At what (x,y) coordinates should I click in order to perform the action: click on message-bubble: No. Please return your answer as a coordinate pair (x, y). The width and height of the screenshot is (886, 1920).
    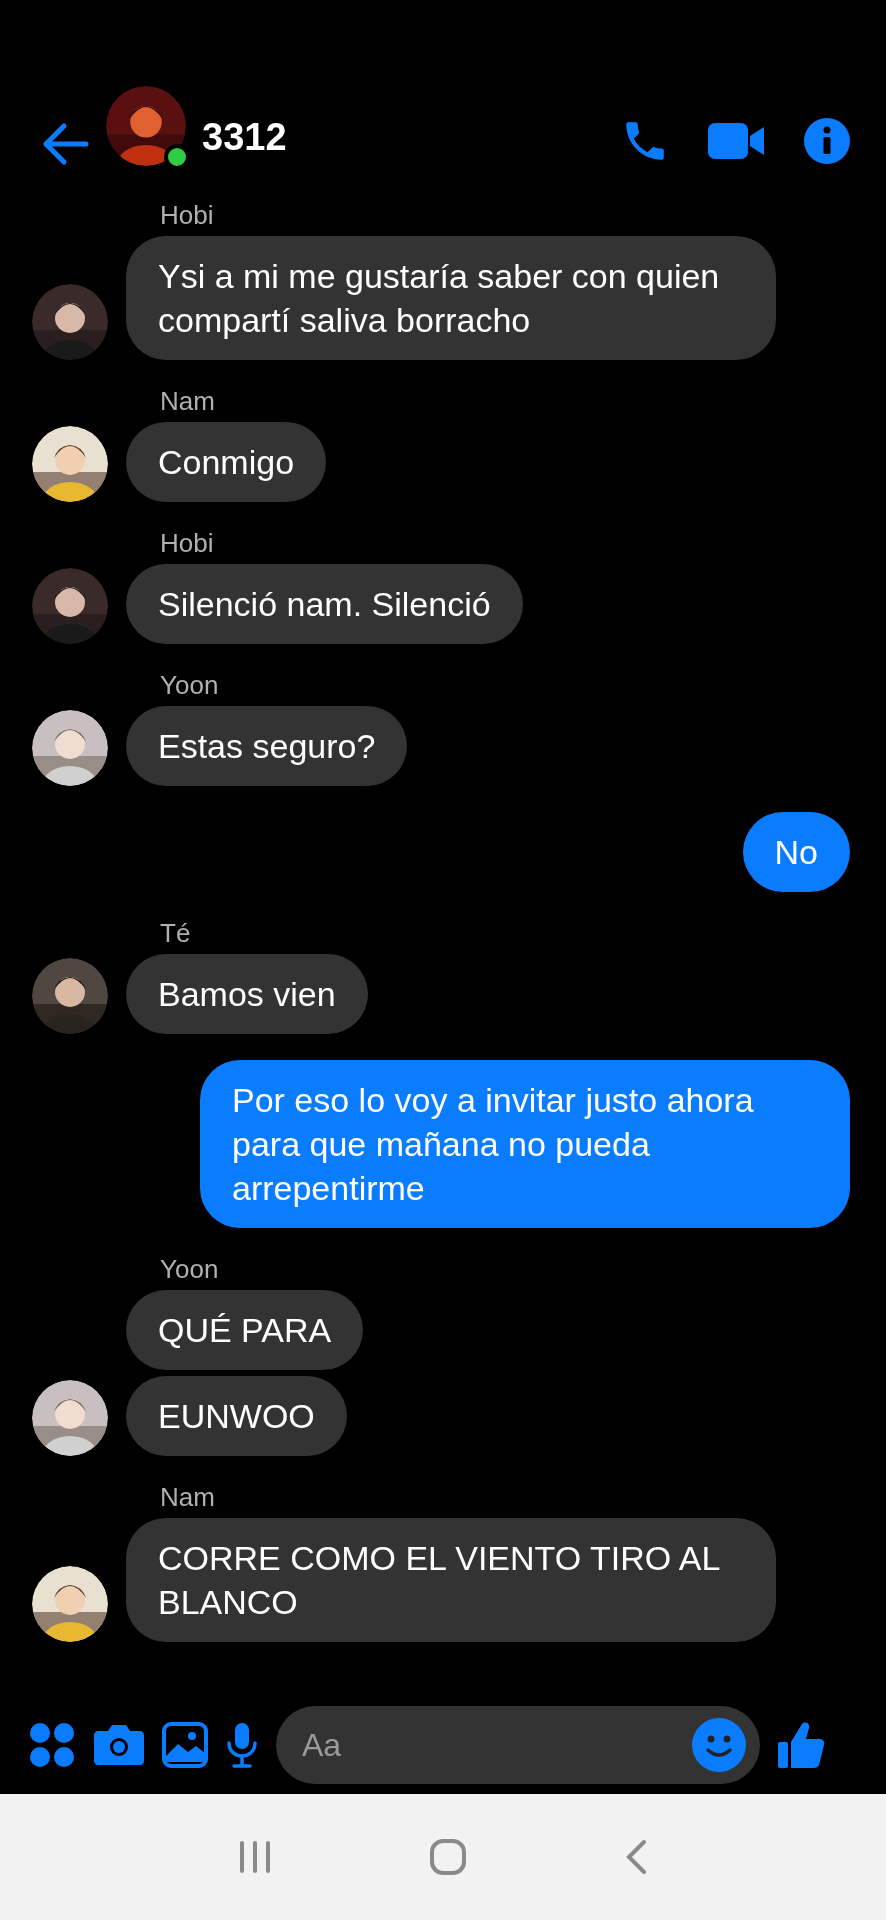
    Looking at the image, I should click on (796, 852).